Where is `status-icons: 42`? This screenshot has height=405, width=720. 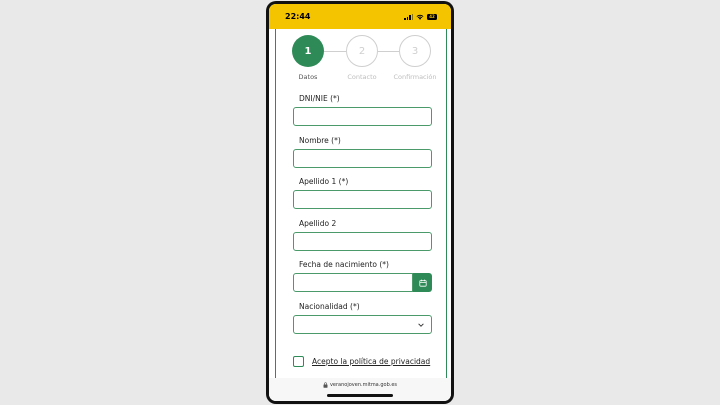
status-icons: 42 is located at coordinates (420, 16).